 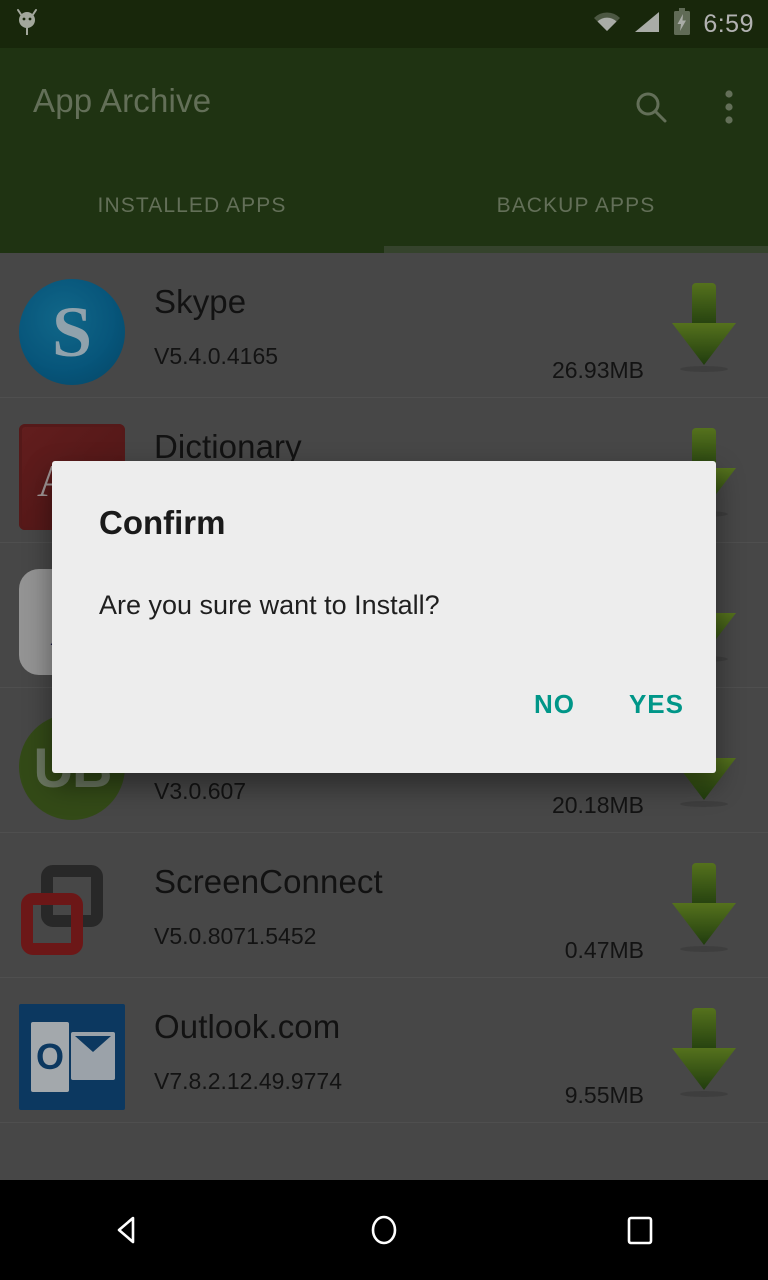 What do you see at coordinates (384, 325) in the screenshot?
I see `table-row: S Skype V5.4.0.4165 26.93MB` at bounding box center [384, 325].